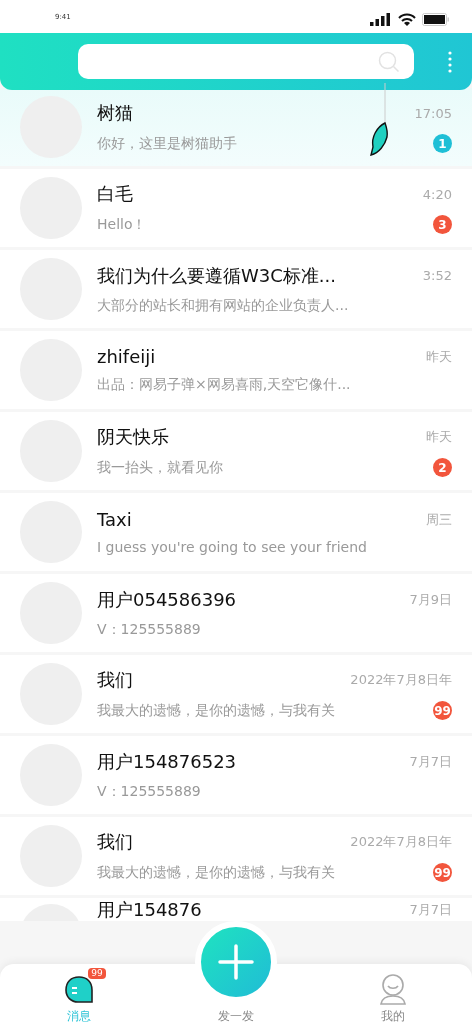  What do you see at coordinates (439, 519) in the screenshot?
I see `chat-time: 周三` at bounding box center [439, 519].